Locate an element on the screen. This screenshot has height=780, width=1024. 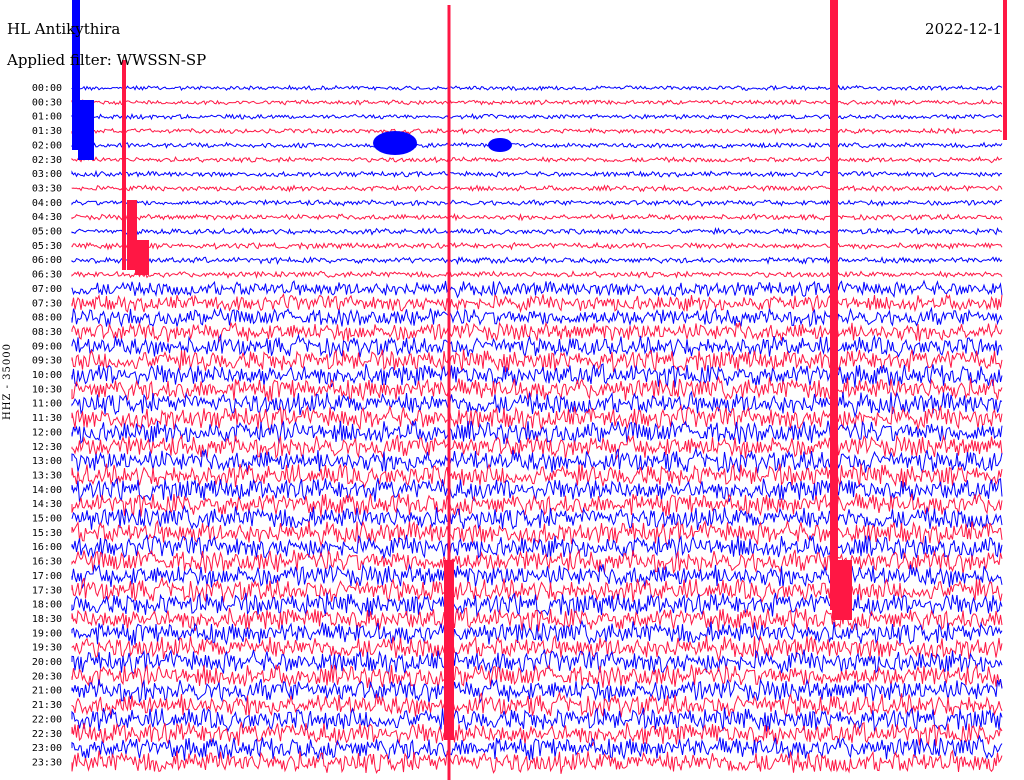
tick-label: 16:00 is located at coordinates (47, 547).